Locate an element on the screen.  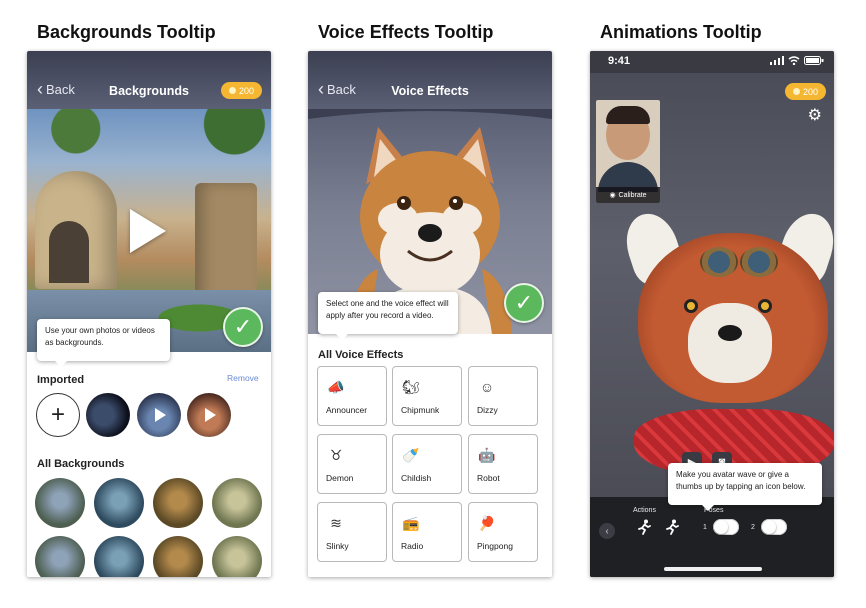
plus-icon: + is located at coordinates (57, 414).